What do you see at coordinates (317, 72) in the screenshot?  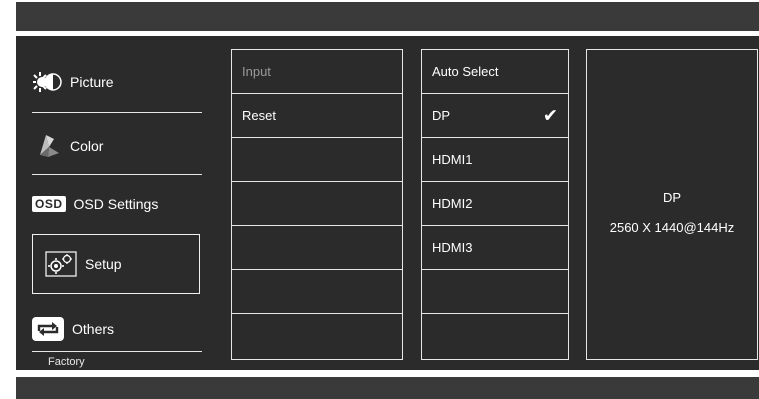 I see `submenu-item-input: Input` at bounding box center [317, 72].